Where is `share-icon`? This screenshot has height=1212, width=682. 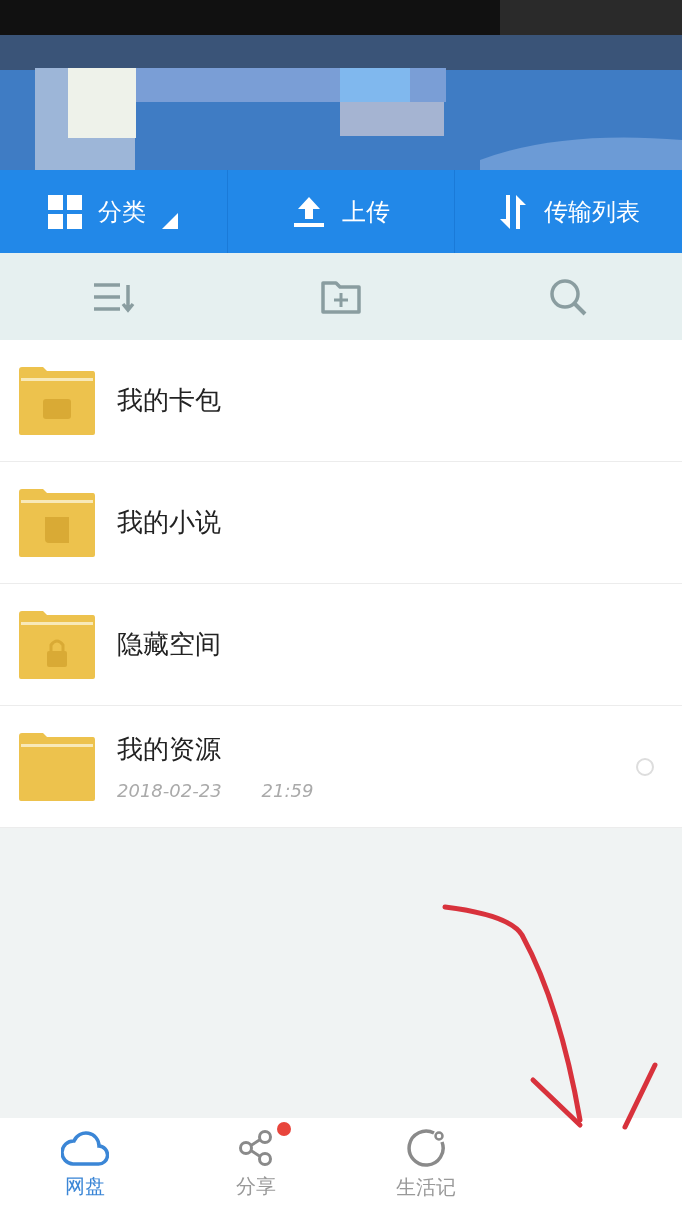 share-icon is located at coordinates (255, 1148).